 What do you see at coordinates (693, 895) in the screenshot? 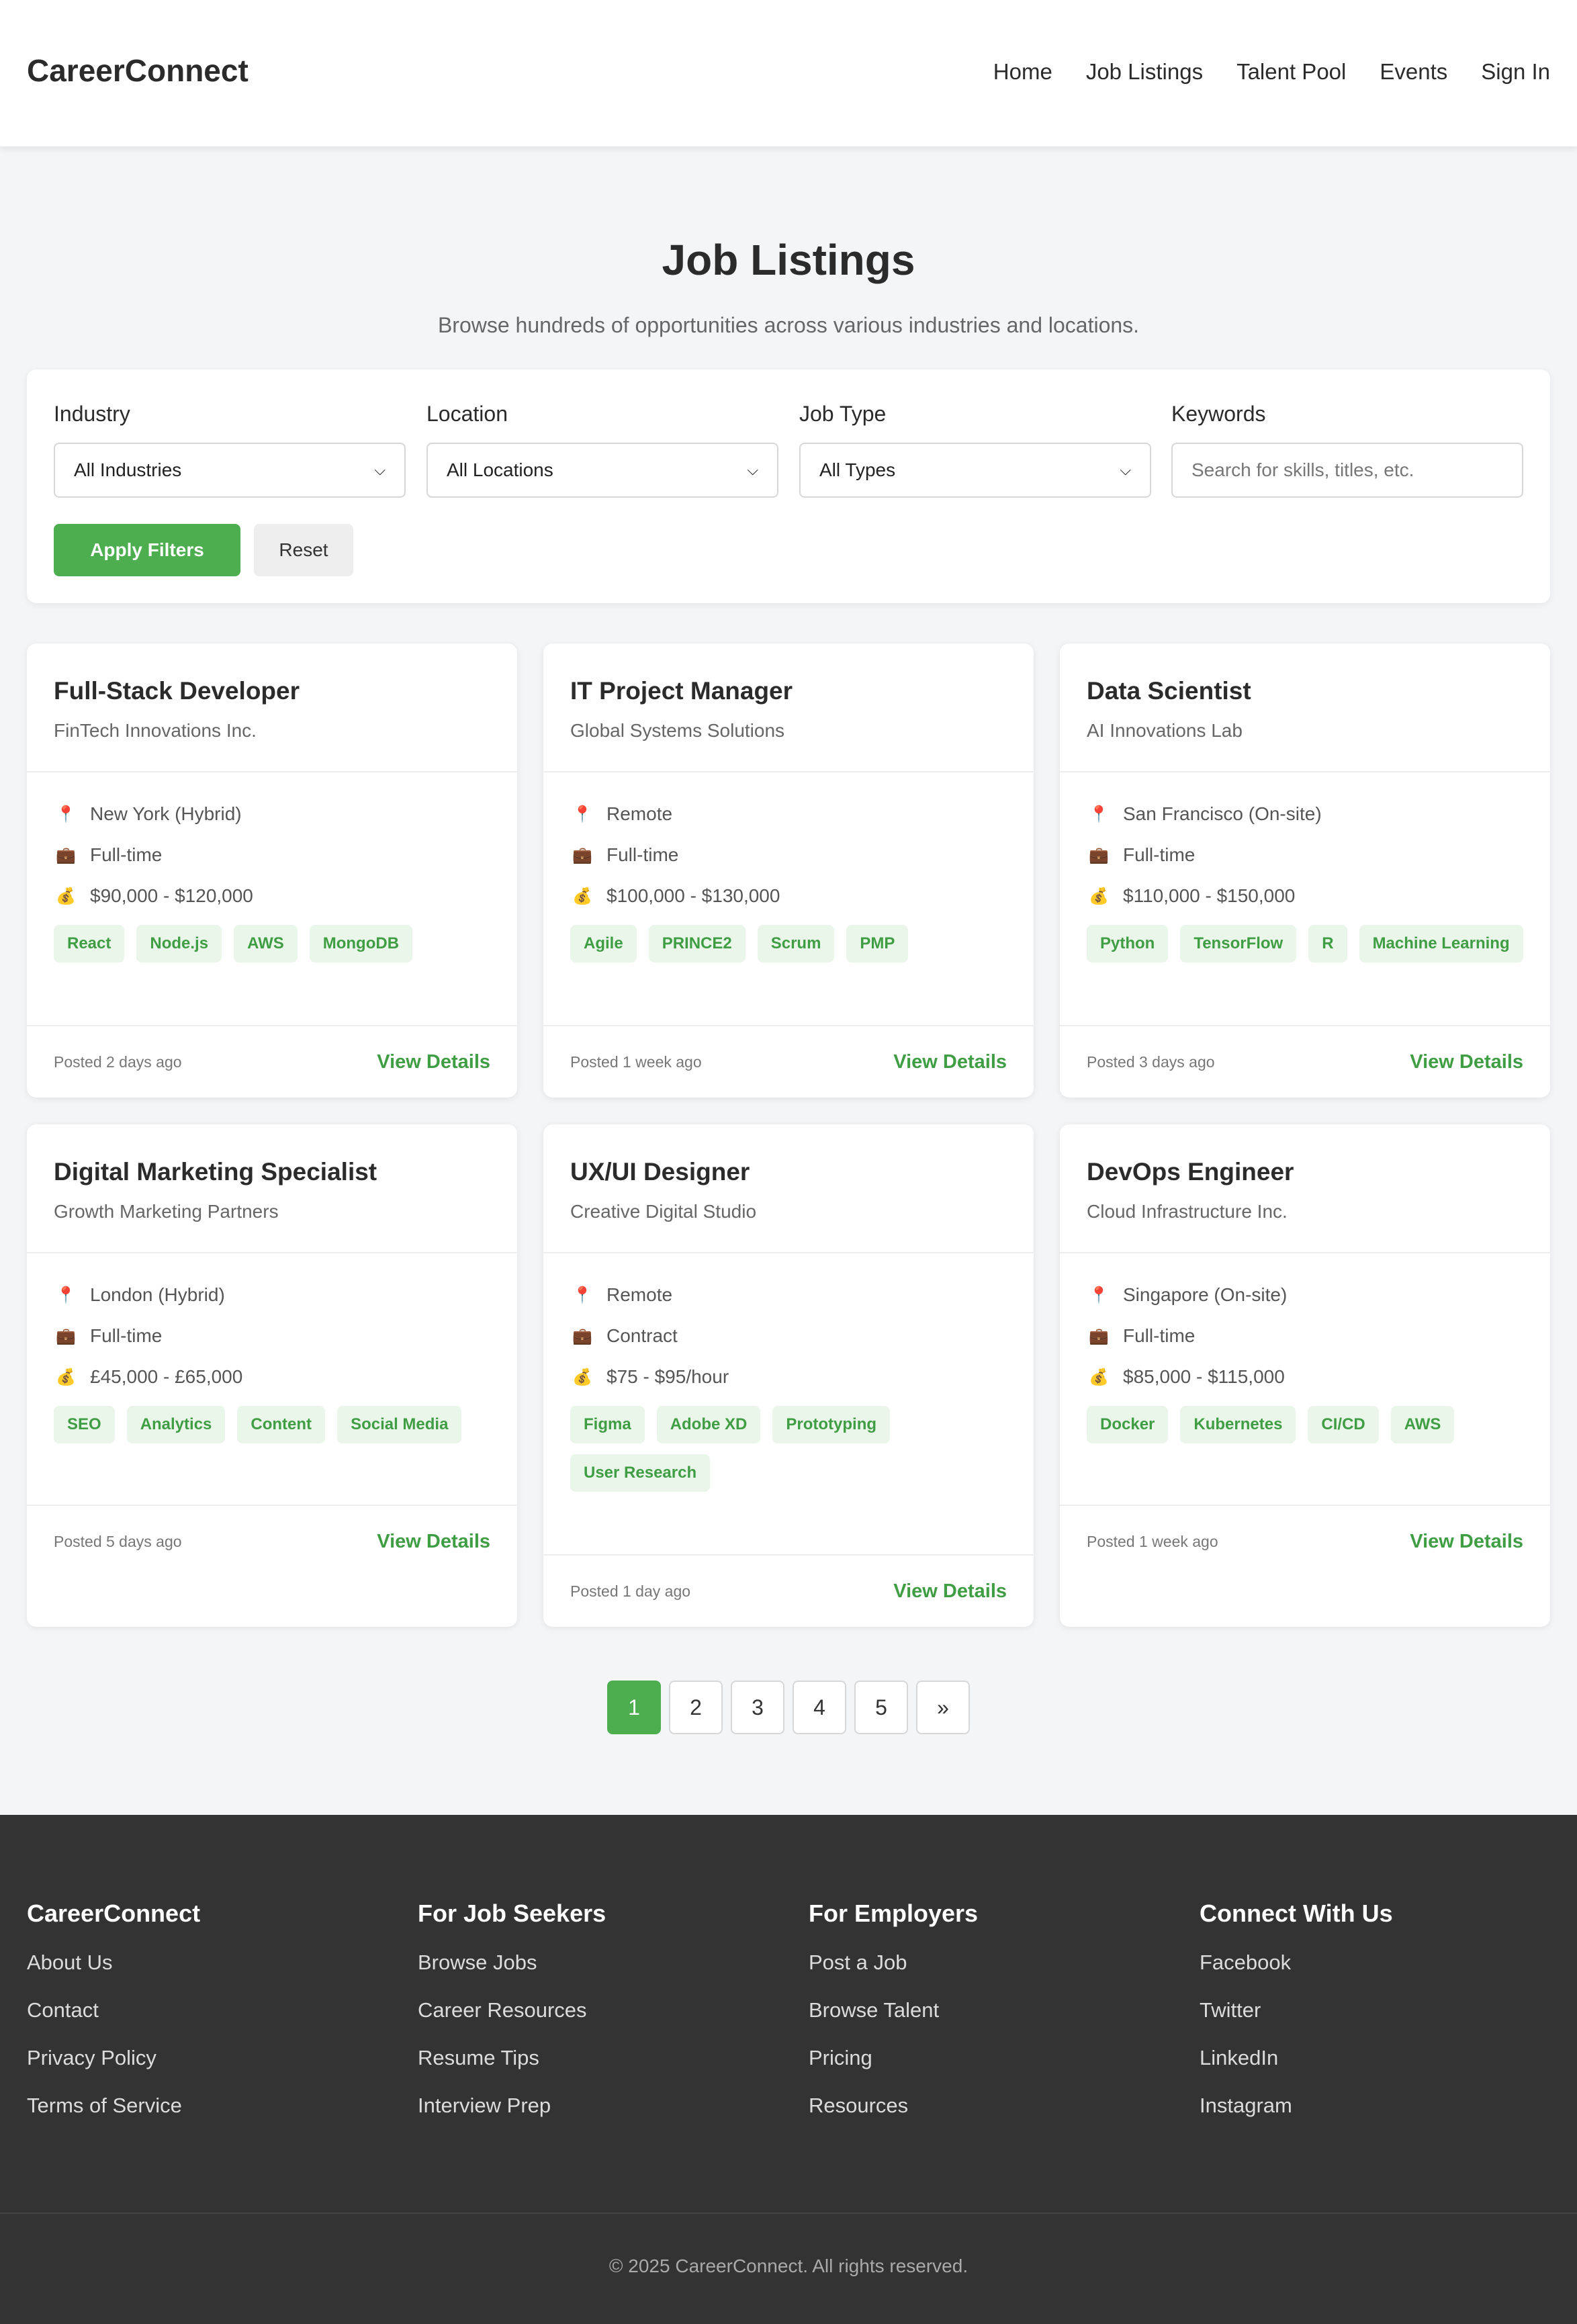
I see `salary-text: $100,000 - $130,000` at bounding box center [693, 895].